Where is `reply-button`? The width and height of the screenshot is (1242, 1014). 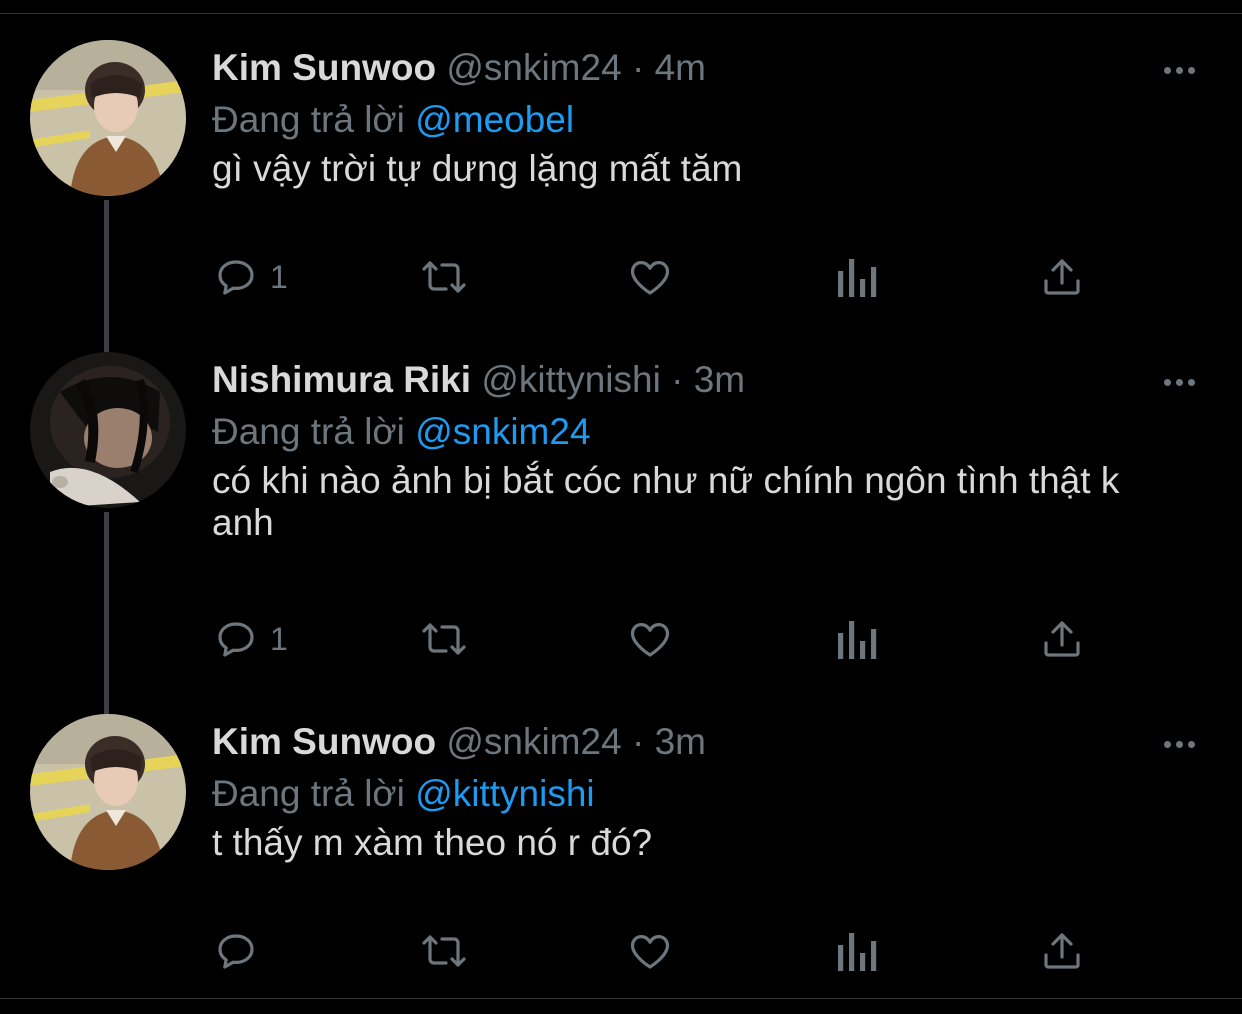 reply-button is located at coordinates (241, 951).